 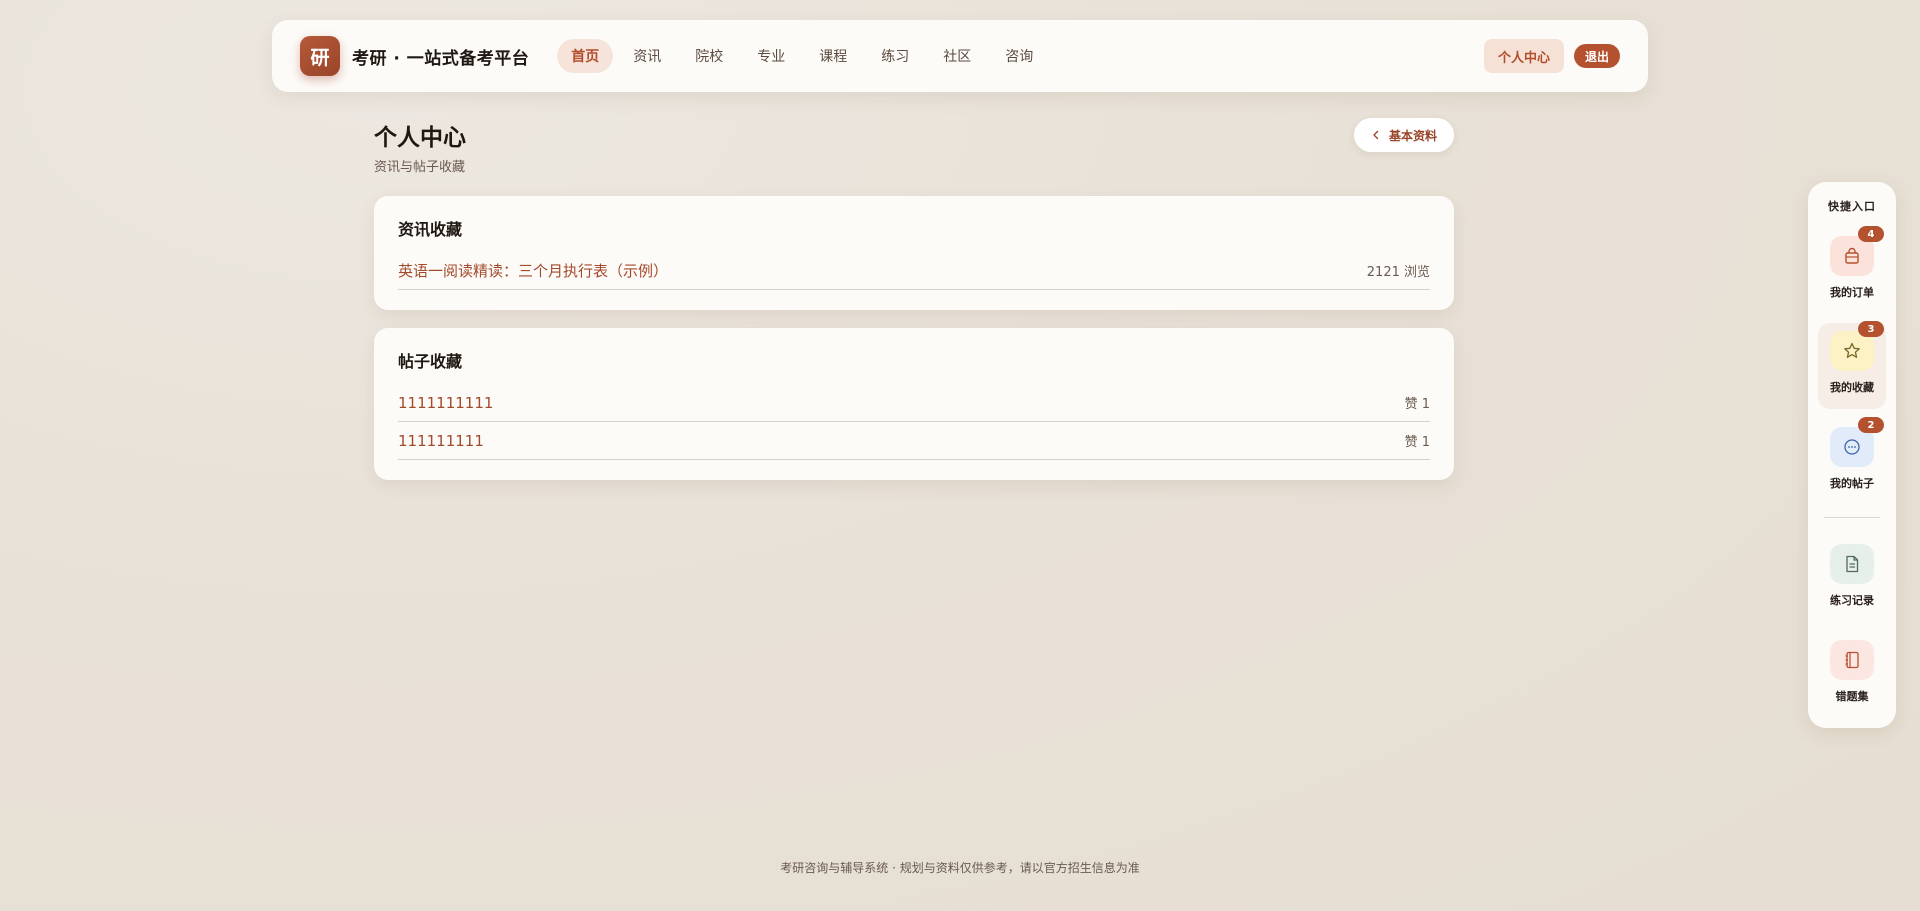 I want to click on quick-item-label: 练习记录, so click(x=1852, y=600).